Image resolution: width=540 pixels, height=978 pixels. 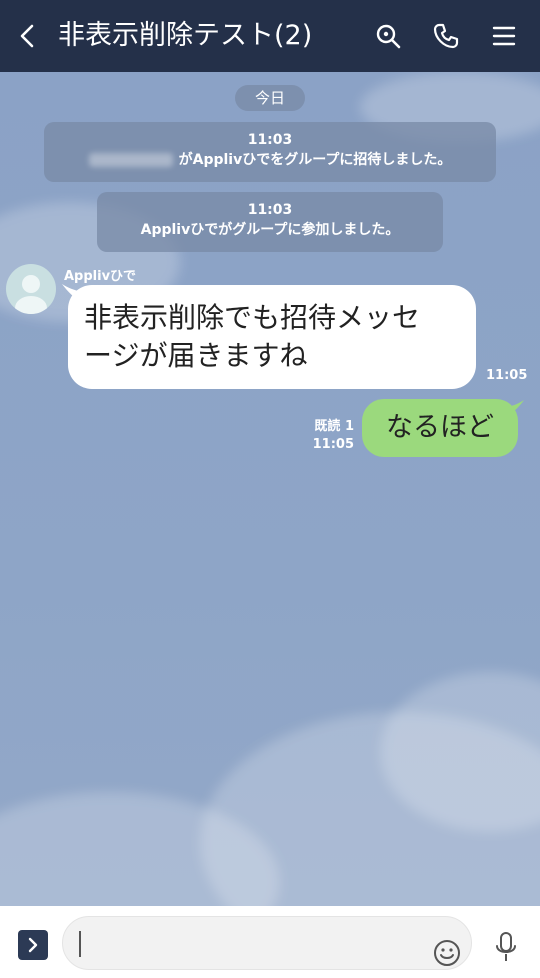 I want to click on chevron-left-icon, so click(x=28, y=36).